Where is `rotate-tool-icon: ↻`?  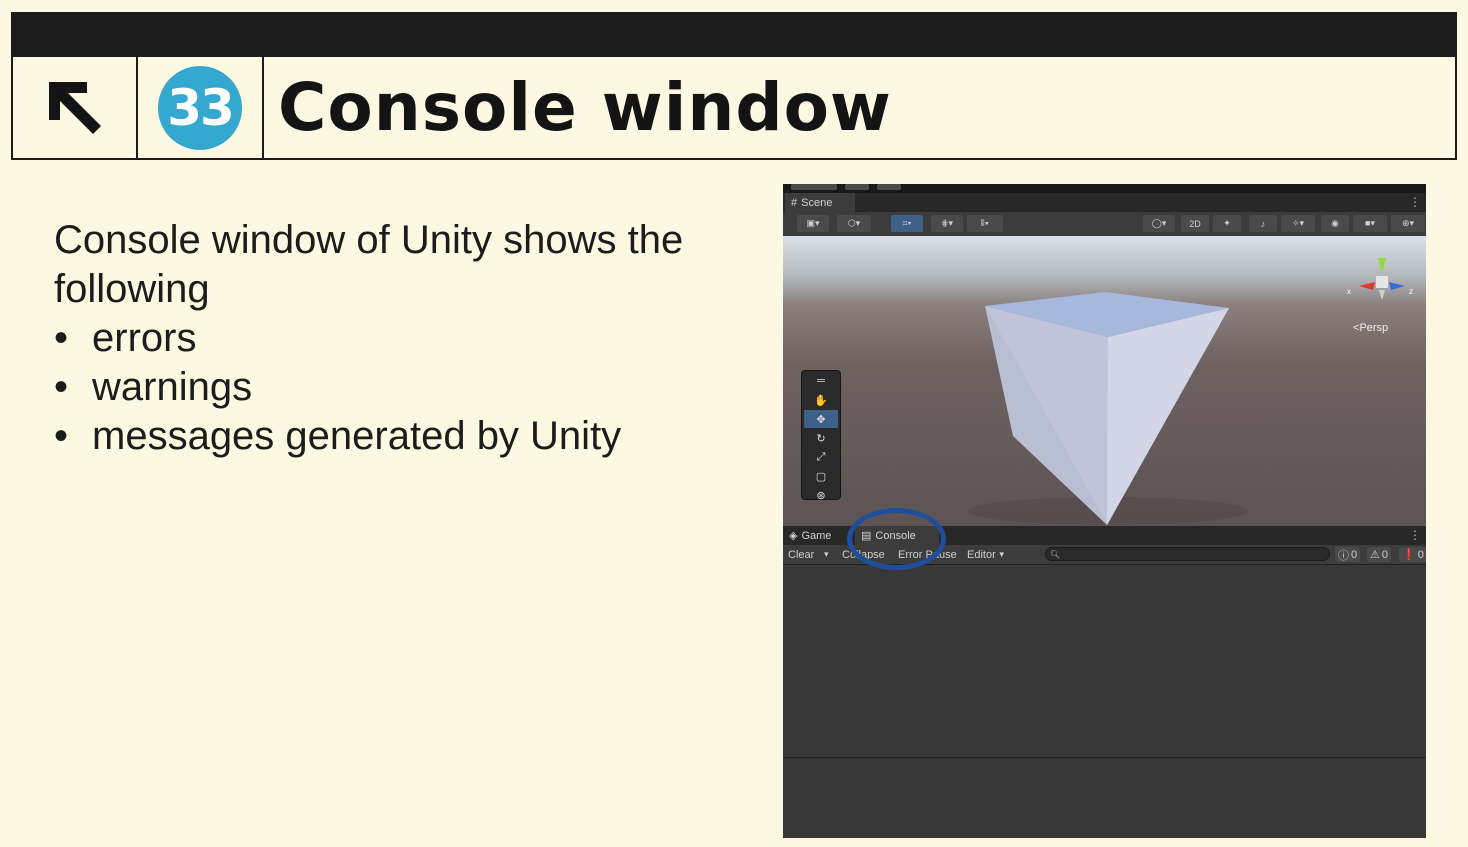
rotate-tool-icon: ↻ is located at coordinates (821, 438).